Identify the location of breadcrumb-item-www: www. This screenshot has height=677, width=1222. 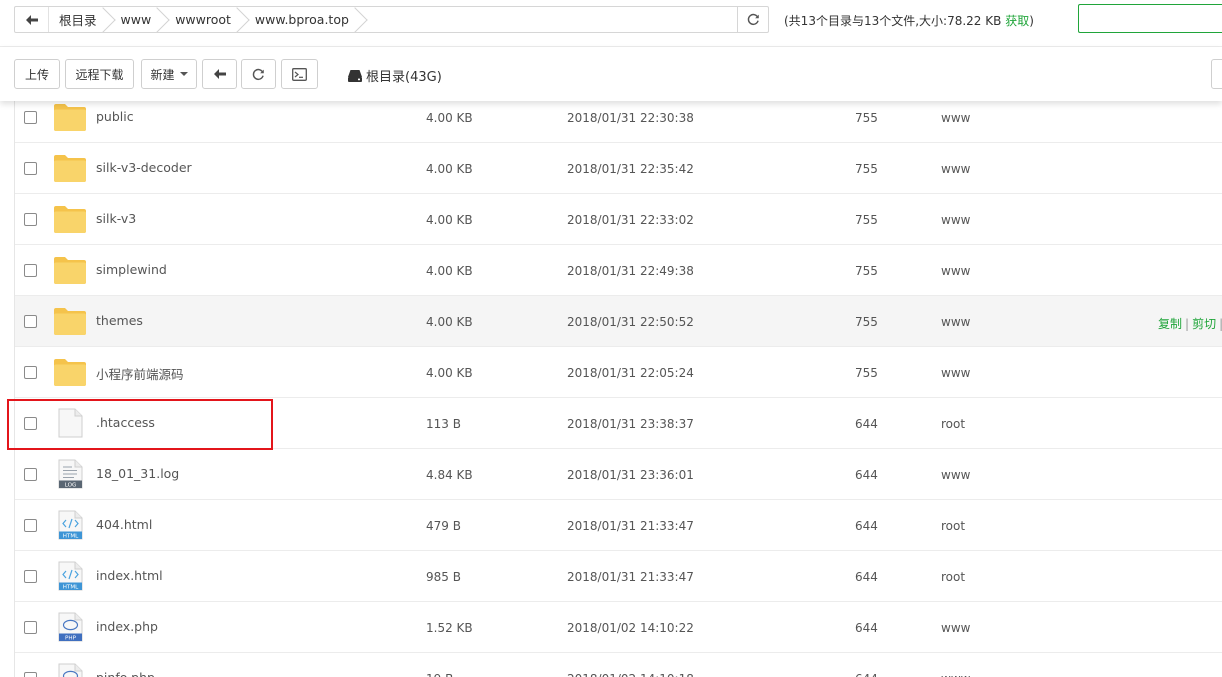
(138, 19).